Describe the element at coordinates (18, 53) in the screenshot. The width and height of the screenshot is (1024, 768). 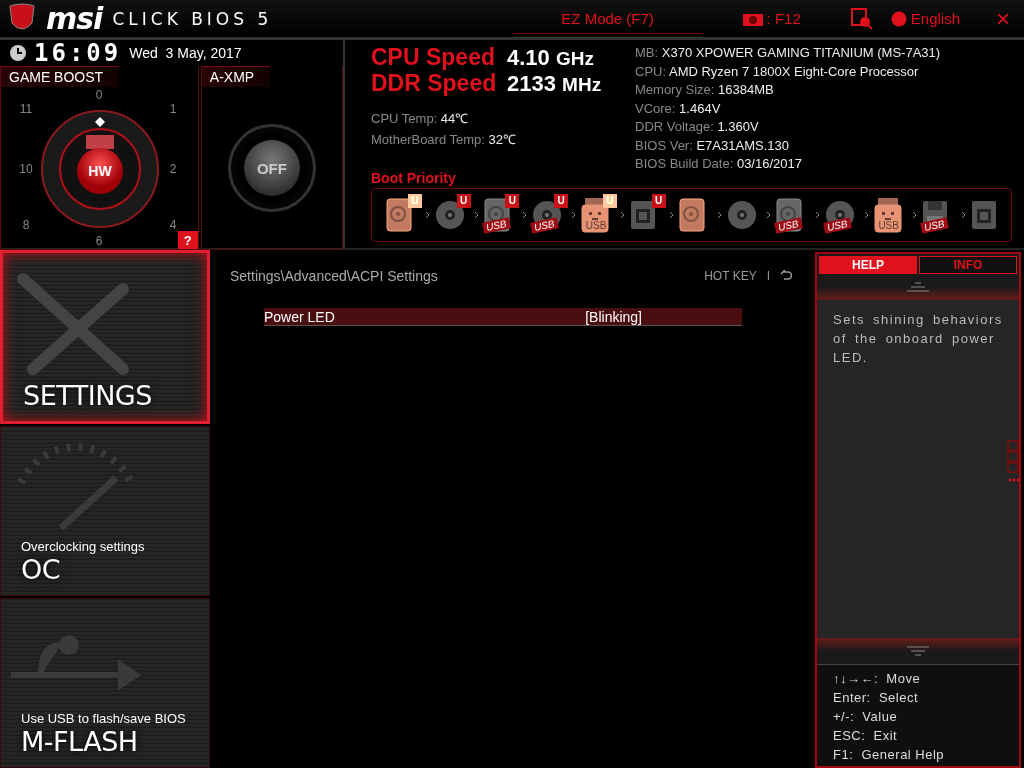
I see `clock-icon` at that location.